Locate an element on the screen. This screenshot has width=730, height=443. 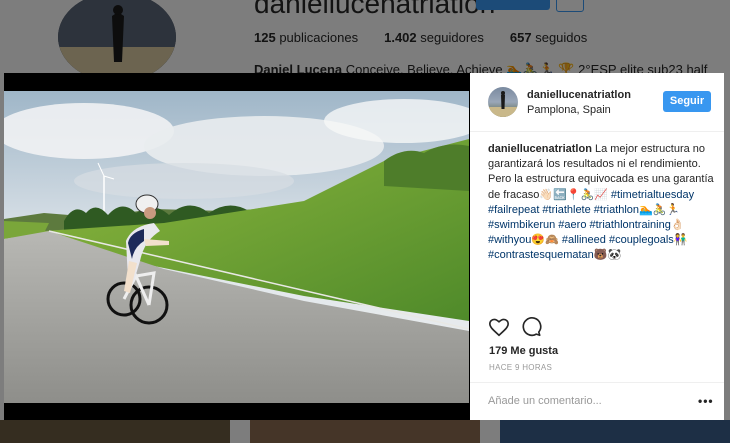
post-timestamp: HACE 9 HORAS is located at coordinates (520, 367).